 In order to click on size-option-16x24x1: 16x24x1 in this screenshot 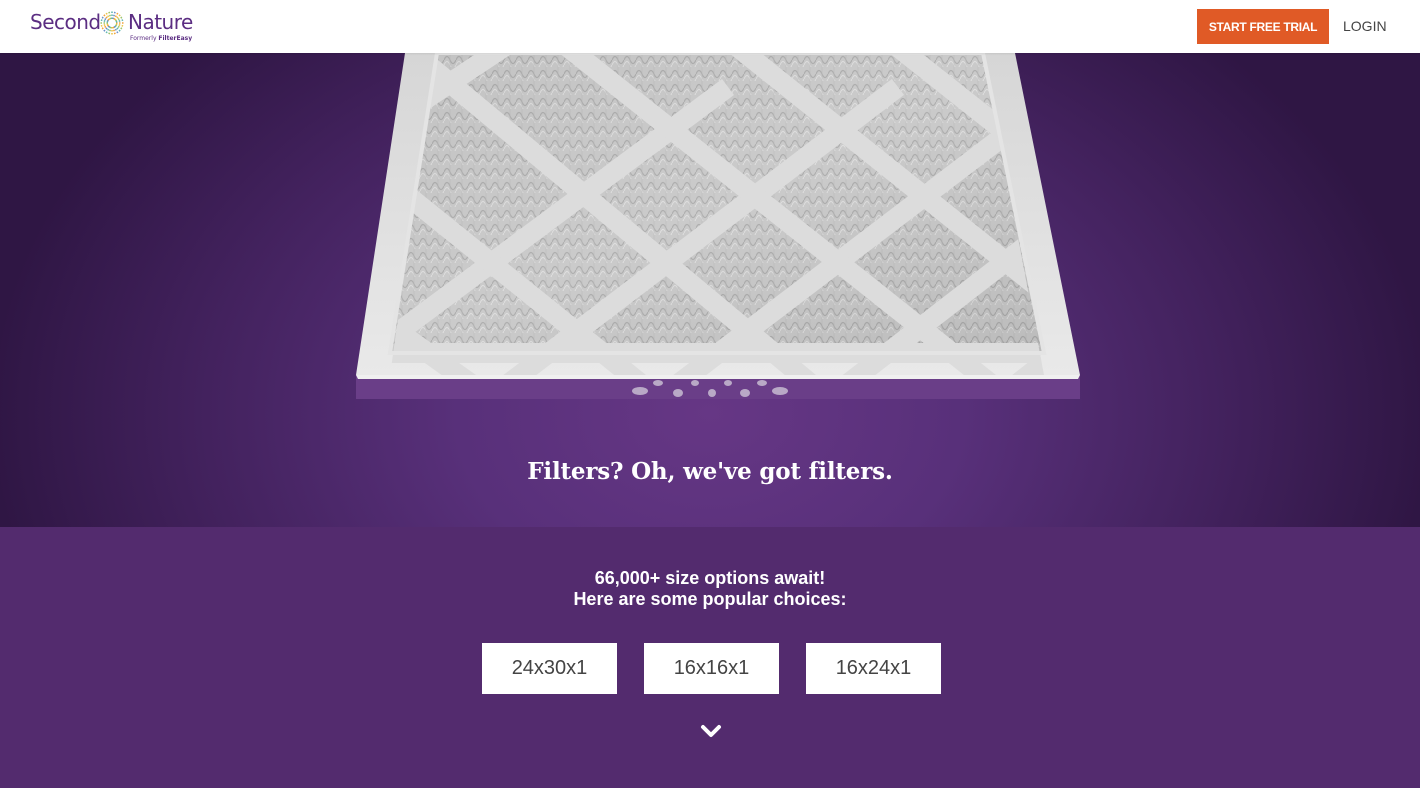, I will do `click(873, 668)`.